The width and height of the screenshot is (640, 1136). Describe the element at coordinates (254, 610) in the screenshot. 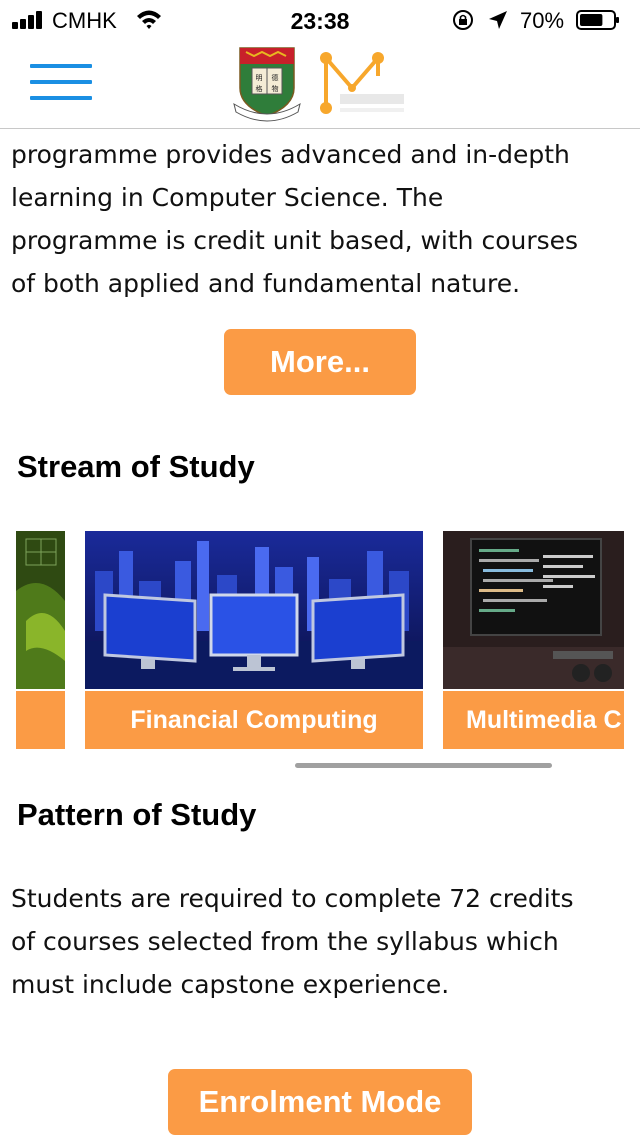

I see `financial-computing-image` at that location.